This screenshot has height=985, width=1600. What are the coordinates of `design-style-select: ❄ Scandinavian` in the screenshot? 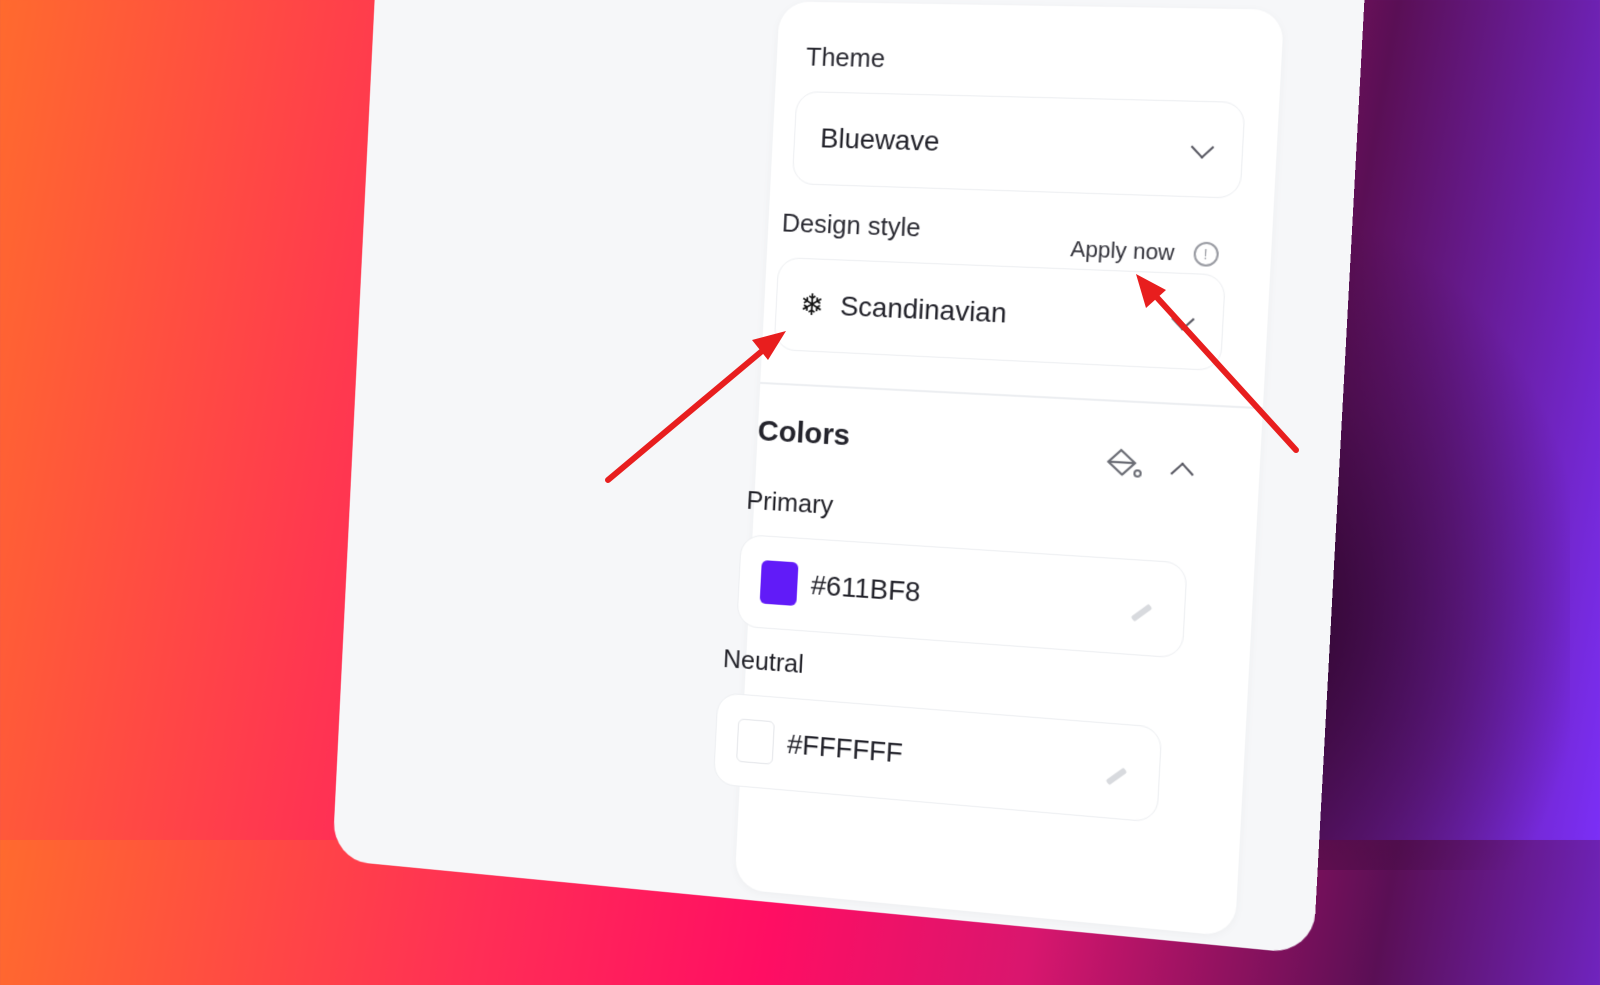 It's located at (999, 314).